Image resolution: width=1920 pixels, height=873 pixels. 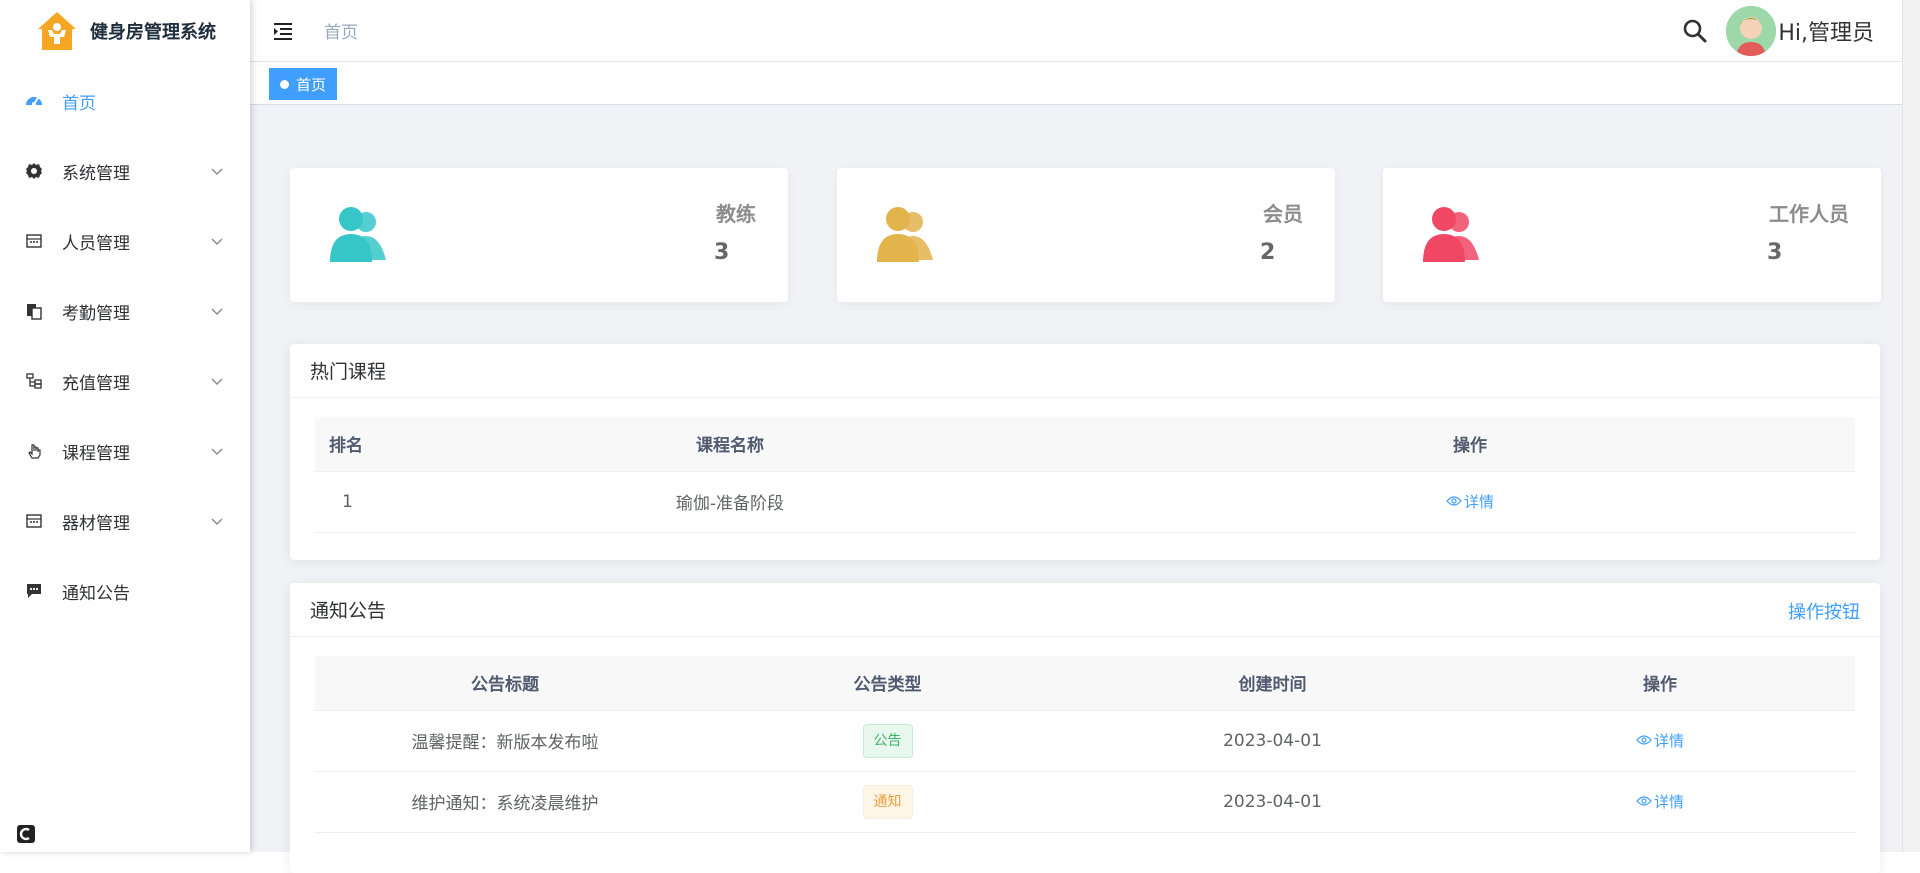 I want to click on dashboard-icon, so click(x=34, y=101).